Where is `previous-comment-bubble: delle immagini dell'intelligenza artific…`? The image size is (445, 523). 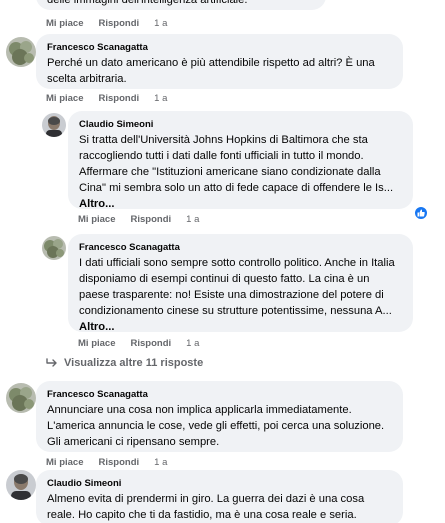
previous-comment-bubble: delle immagini dell'intelligenza artific… is located at coordinates (181, 5).